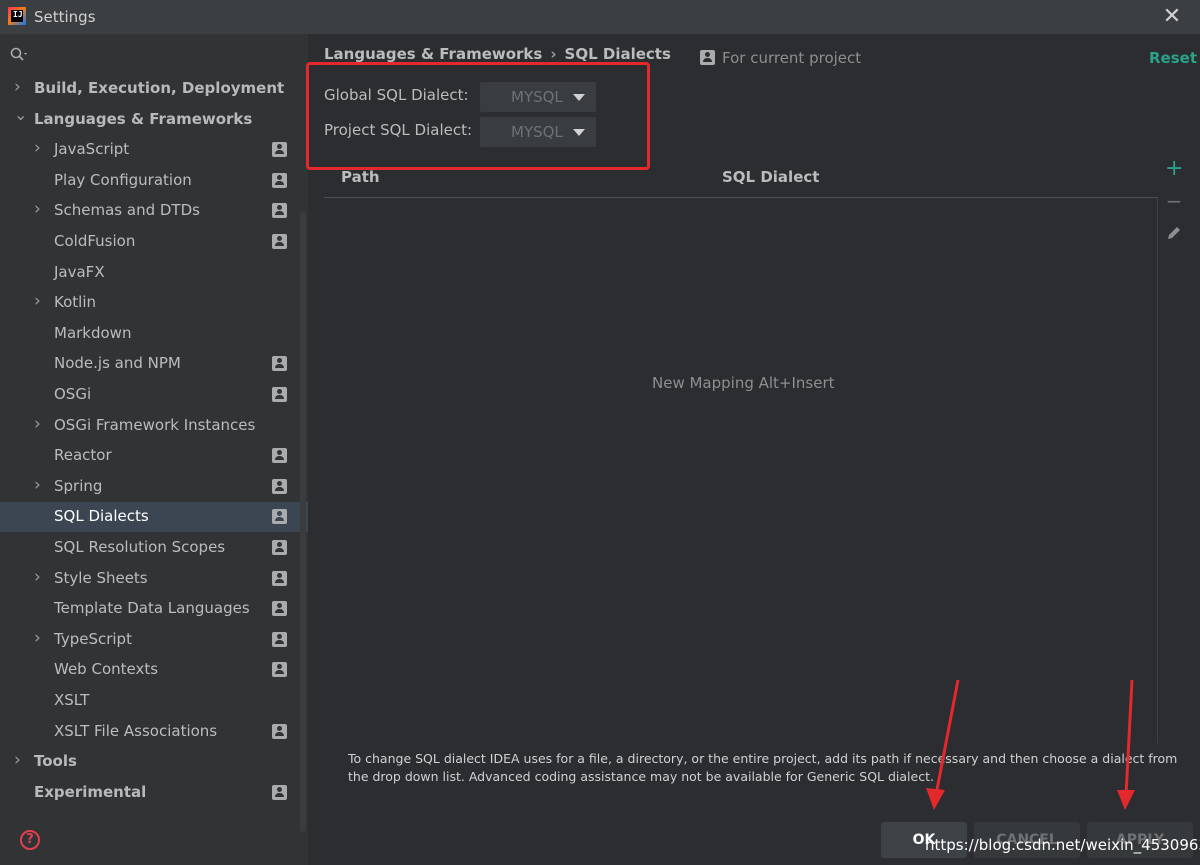 This screenshot has height=865, width=1200. What do you see at coordinates (154, 242) in the screenshot?
I see `sidebar-item-coldfusion: ColdFusion` at bounding box center [154, 242].